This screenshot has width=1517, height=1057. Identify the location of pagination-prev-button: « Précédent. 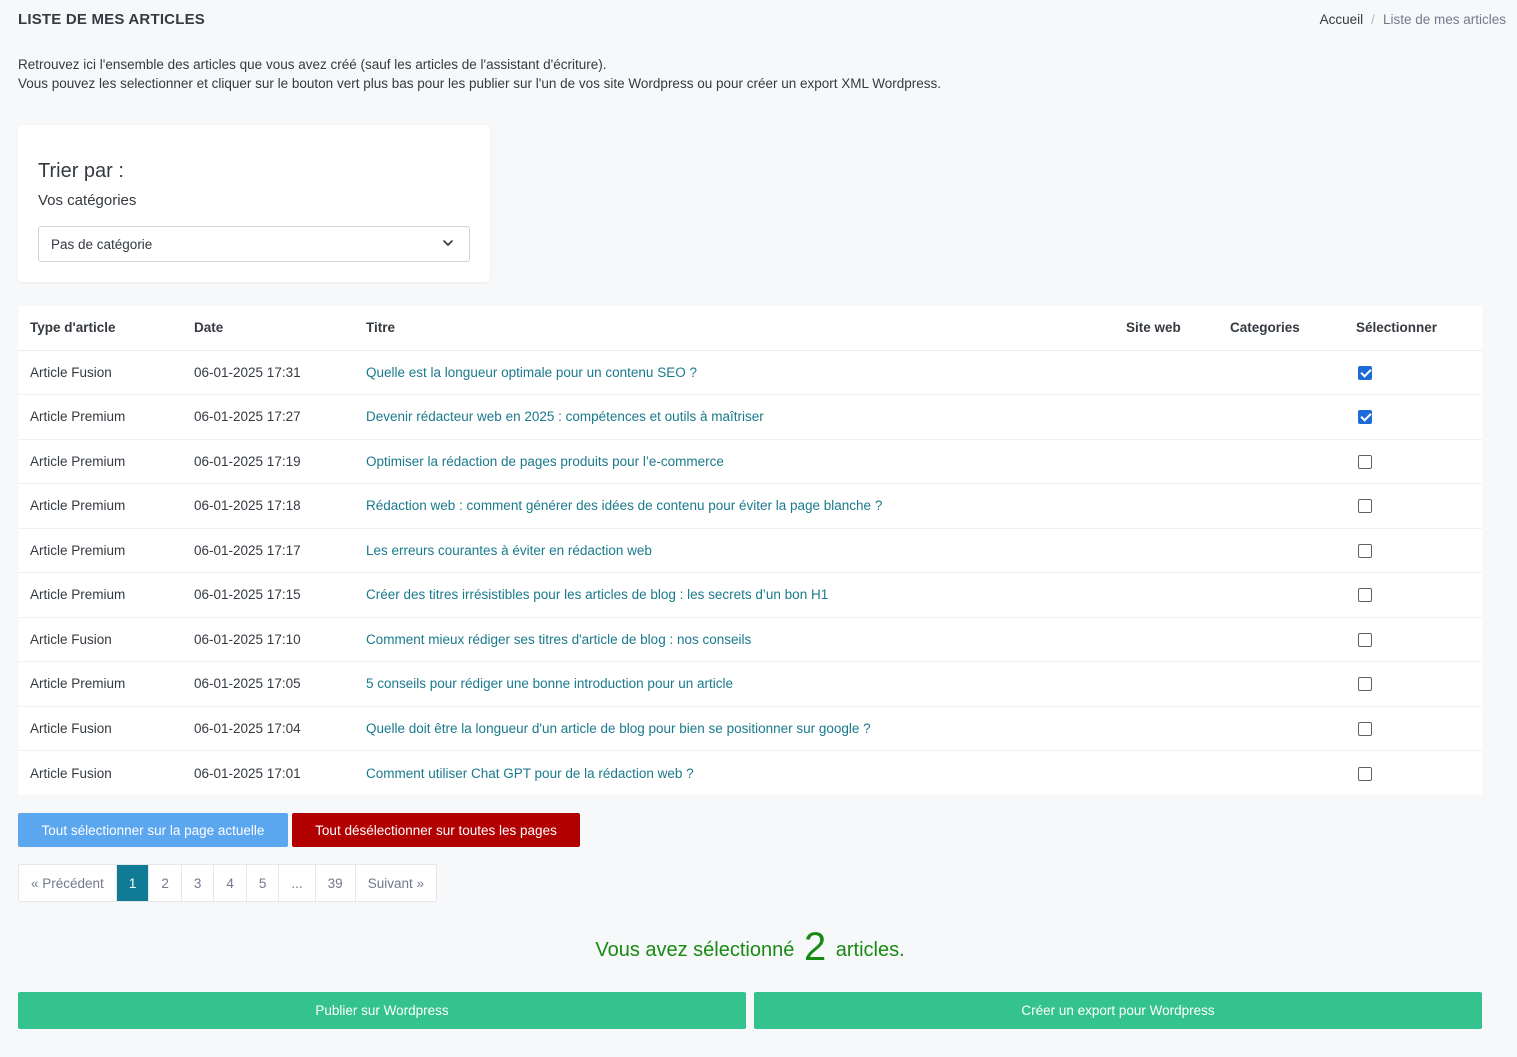
(68, 883).